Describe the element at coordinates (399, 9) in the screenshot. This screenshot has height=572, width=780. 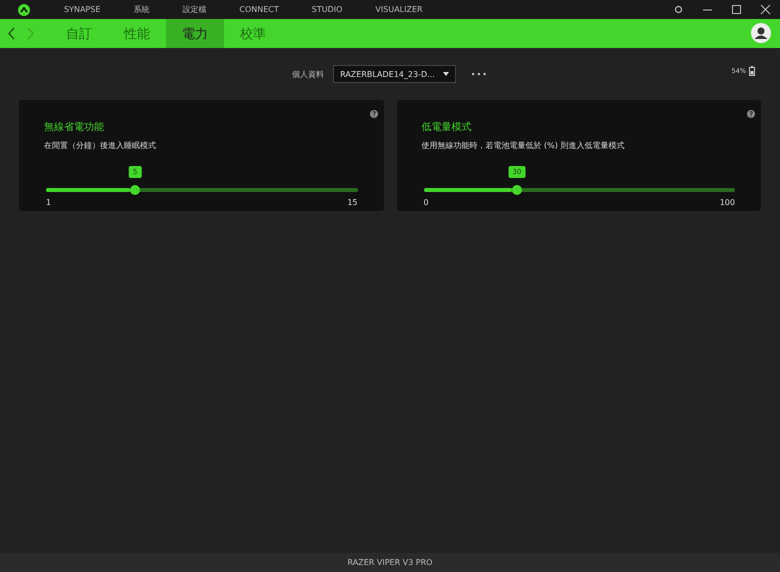
I see `nav-item: VISUALIZER` at that location.